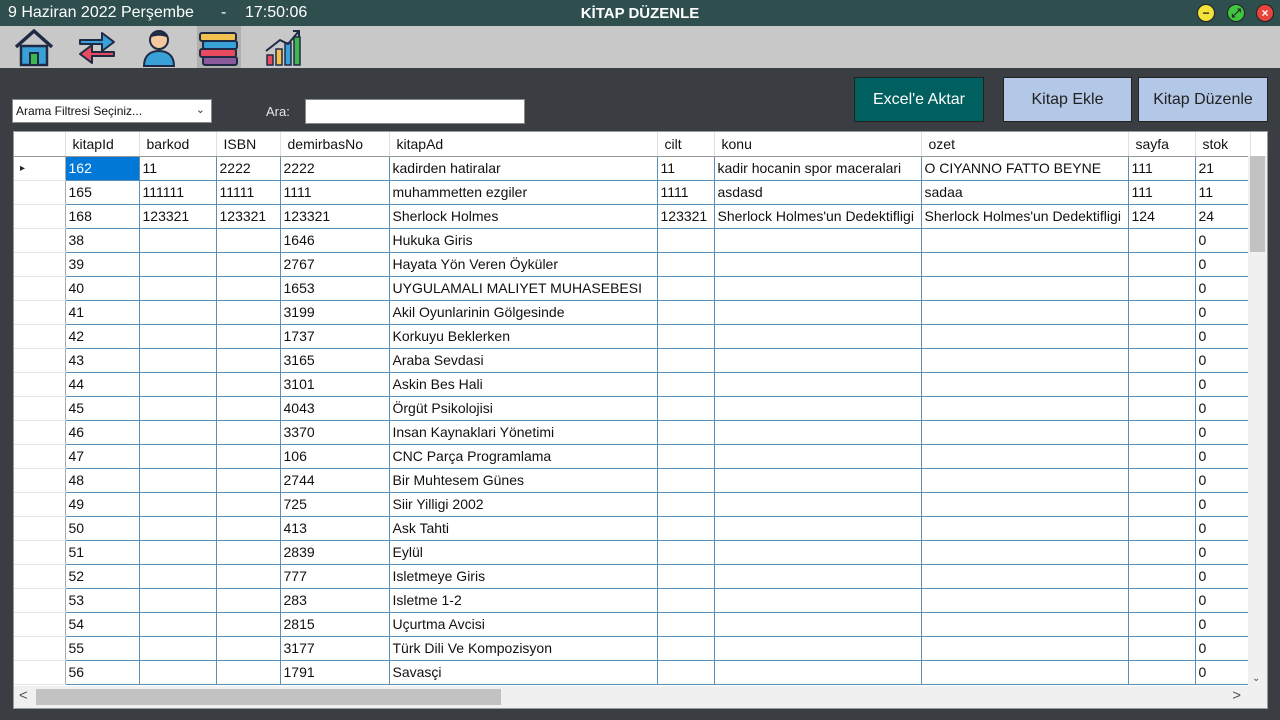 This screenshot has height=720, width=1280. I want to click on table-row: 54 2815 Uçurtma Avcisi 0, so click(632, 624).